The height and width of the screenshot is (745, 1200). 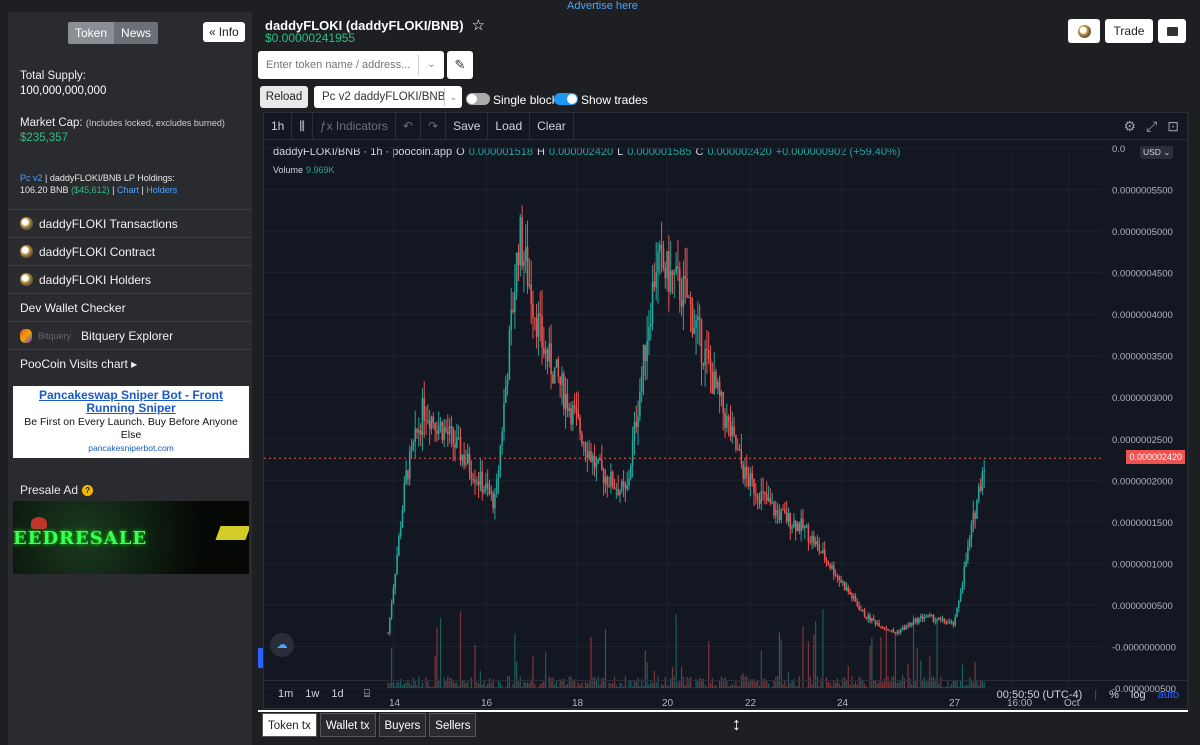 What do you see at coordinates (478, 25) in the screenshot?
I see `star-icon: ☆` at bounding box center [478, 25].